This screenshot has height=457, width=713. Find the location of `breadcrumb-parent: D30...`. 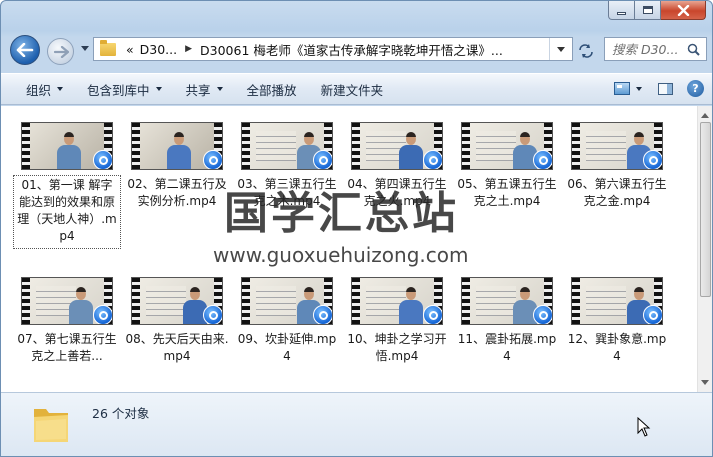

breadcrumb-parent: D30... is located at coordinates (158, 49).